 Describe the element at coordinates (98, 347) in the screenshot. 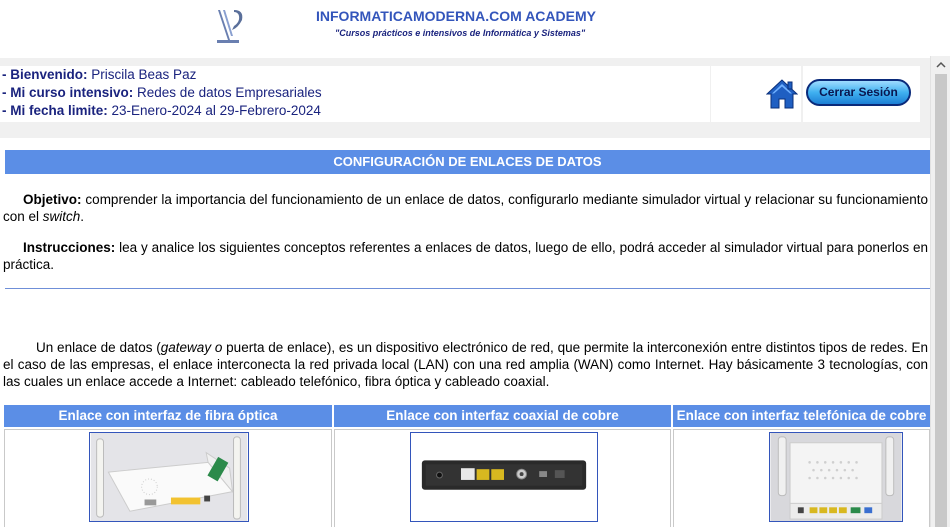

I see `intro-part1: Un enlace de datos (` at that location.